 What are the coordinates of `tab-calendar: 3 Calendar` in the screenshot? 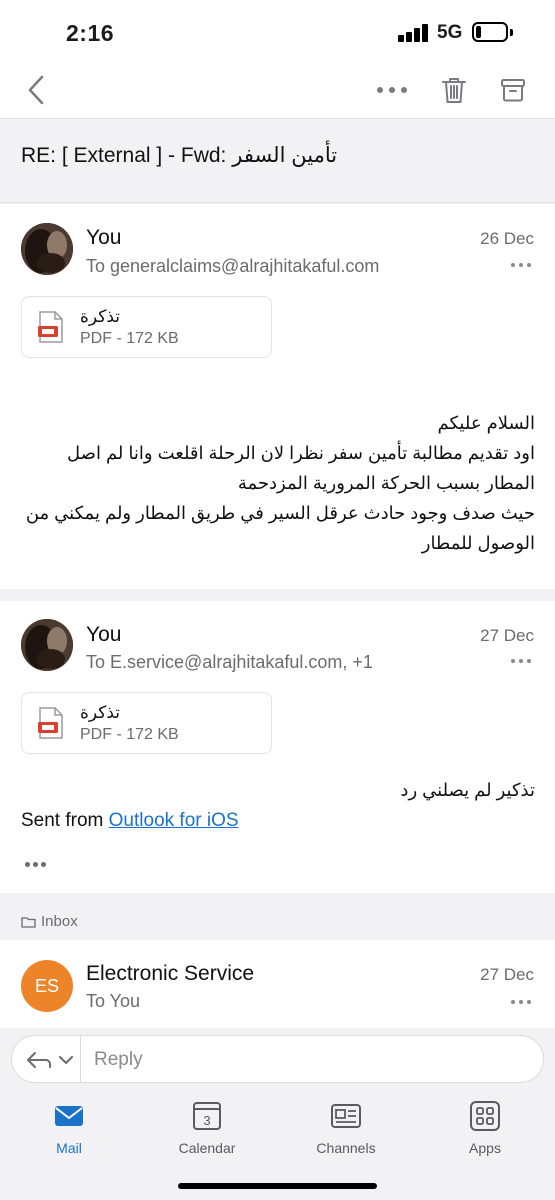 It's located at (207, 1128).